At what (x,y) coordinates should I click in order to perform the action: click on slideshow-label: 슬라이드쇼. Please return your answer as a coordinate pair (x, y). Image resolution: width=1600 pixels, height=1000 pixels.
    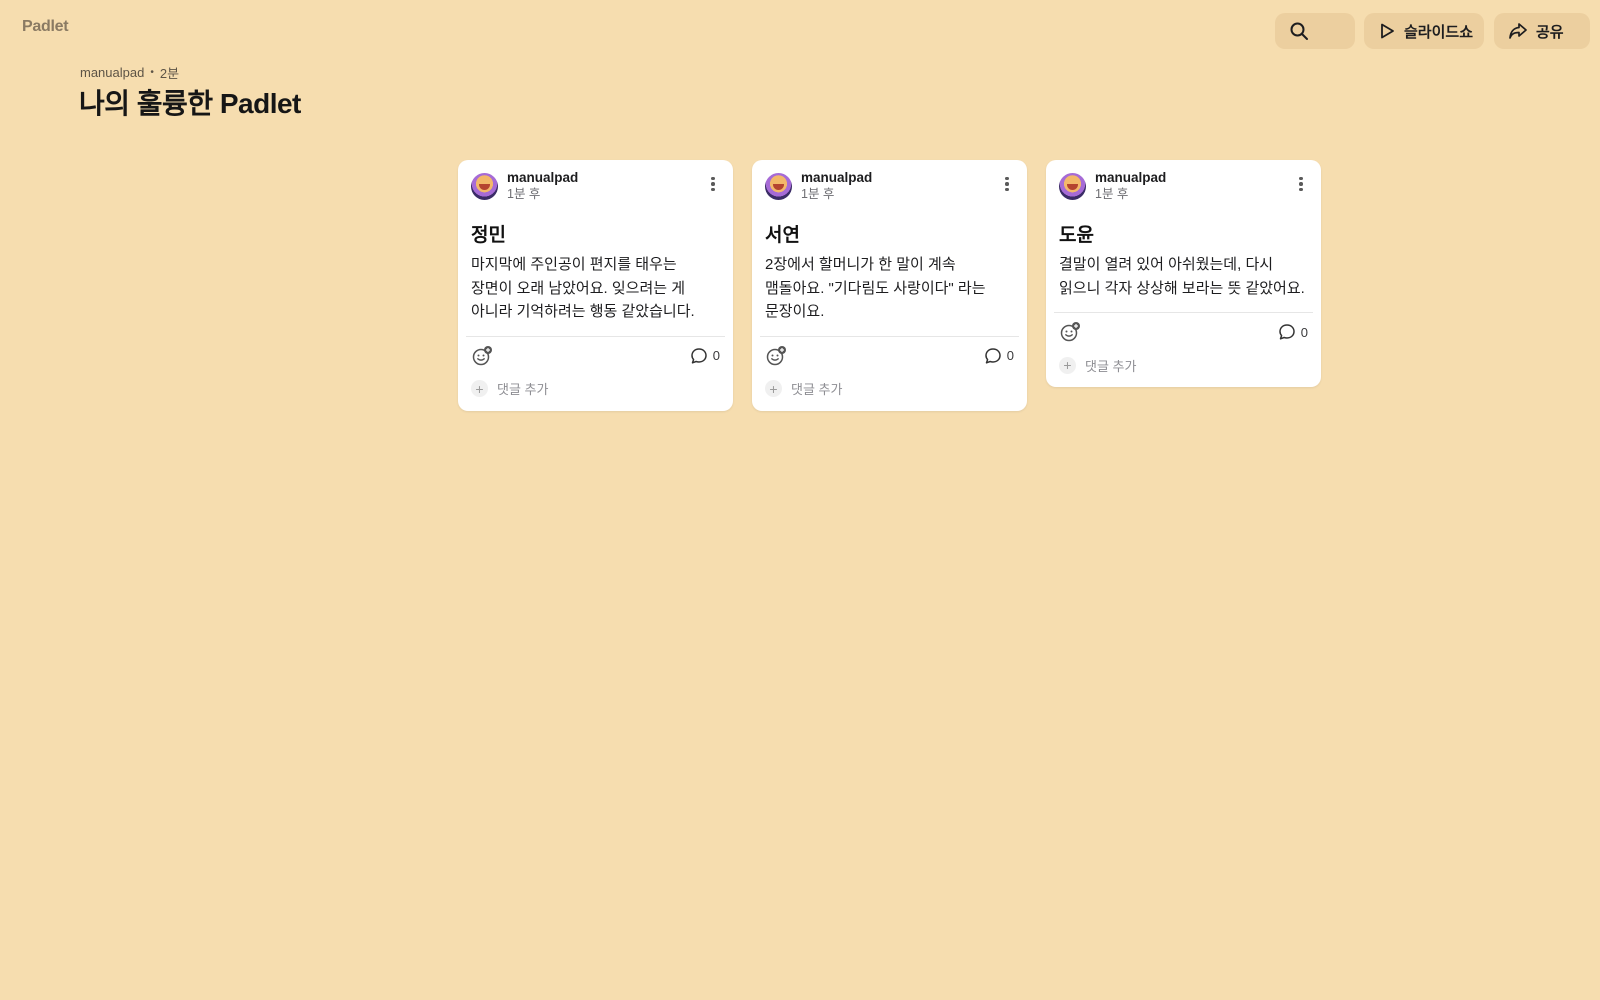
    Looking at the image, I should click on (1439, 32).